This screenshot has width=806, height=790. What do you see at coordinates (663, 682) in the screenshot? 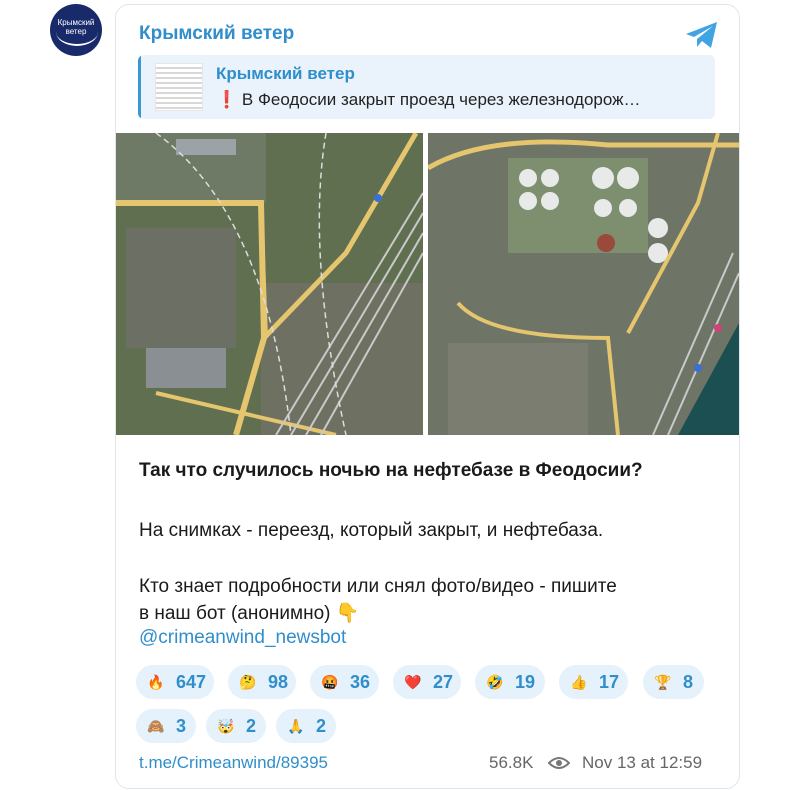
I see `trophy-icon: 🏆` at bounding box center [663, 682].